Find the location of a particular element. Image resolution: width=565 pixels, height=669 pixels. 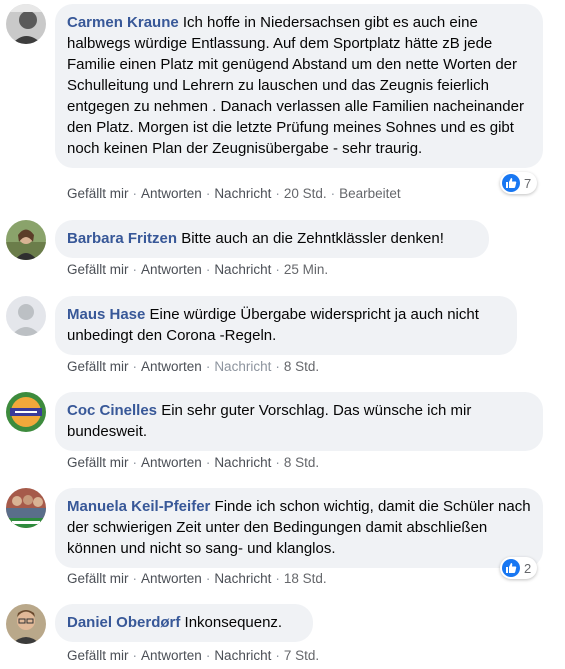

comment-bubble: Daniel Oberdørf Inkonsequenz. is located at coordinates (184, 623).